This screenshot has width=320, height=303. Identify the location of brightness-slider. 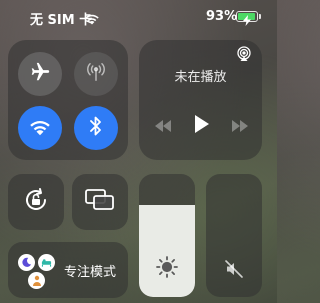
(167, 235).